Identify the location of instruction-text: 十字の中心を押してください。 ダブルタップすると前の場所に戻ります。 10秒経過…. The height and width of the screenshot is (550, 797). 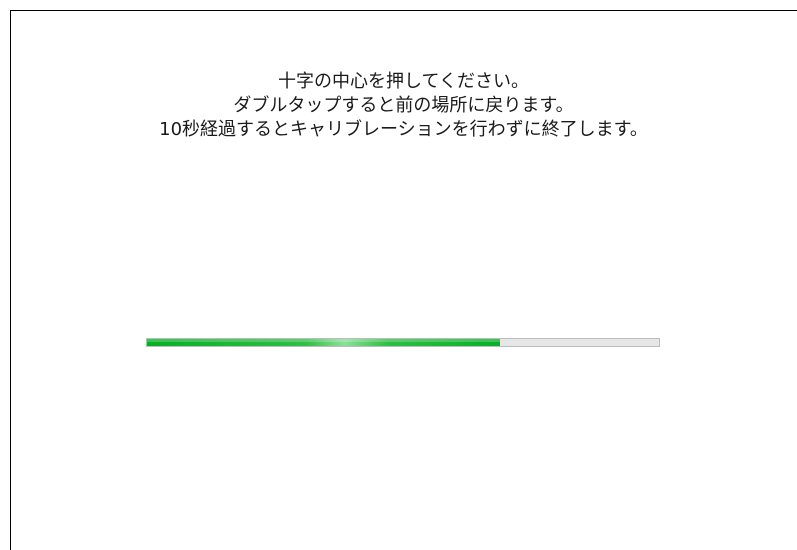
(403, 106).